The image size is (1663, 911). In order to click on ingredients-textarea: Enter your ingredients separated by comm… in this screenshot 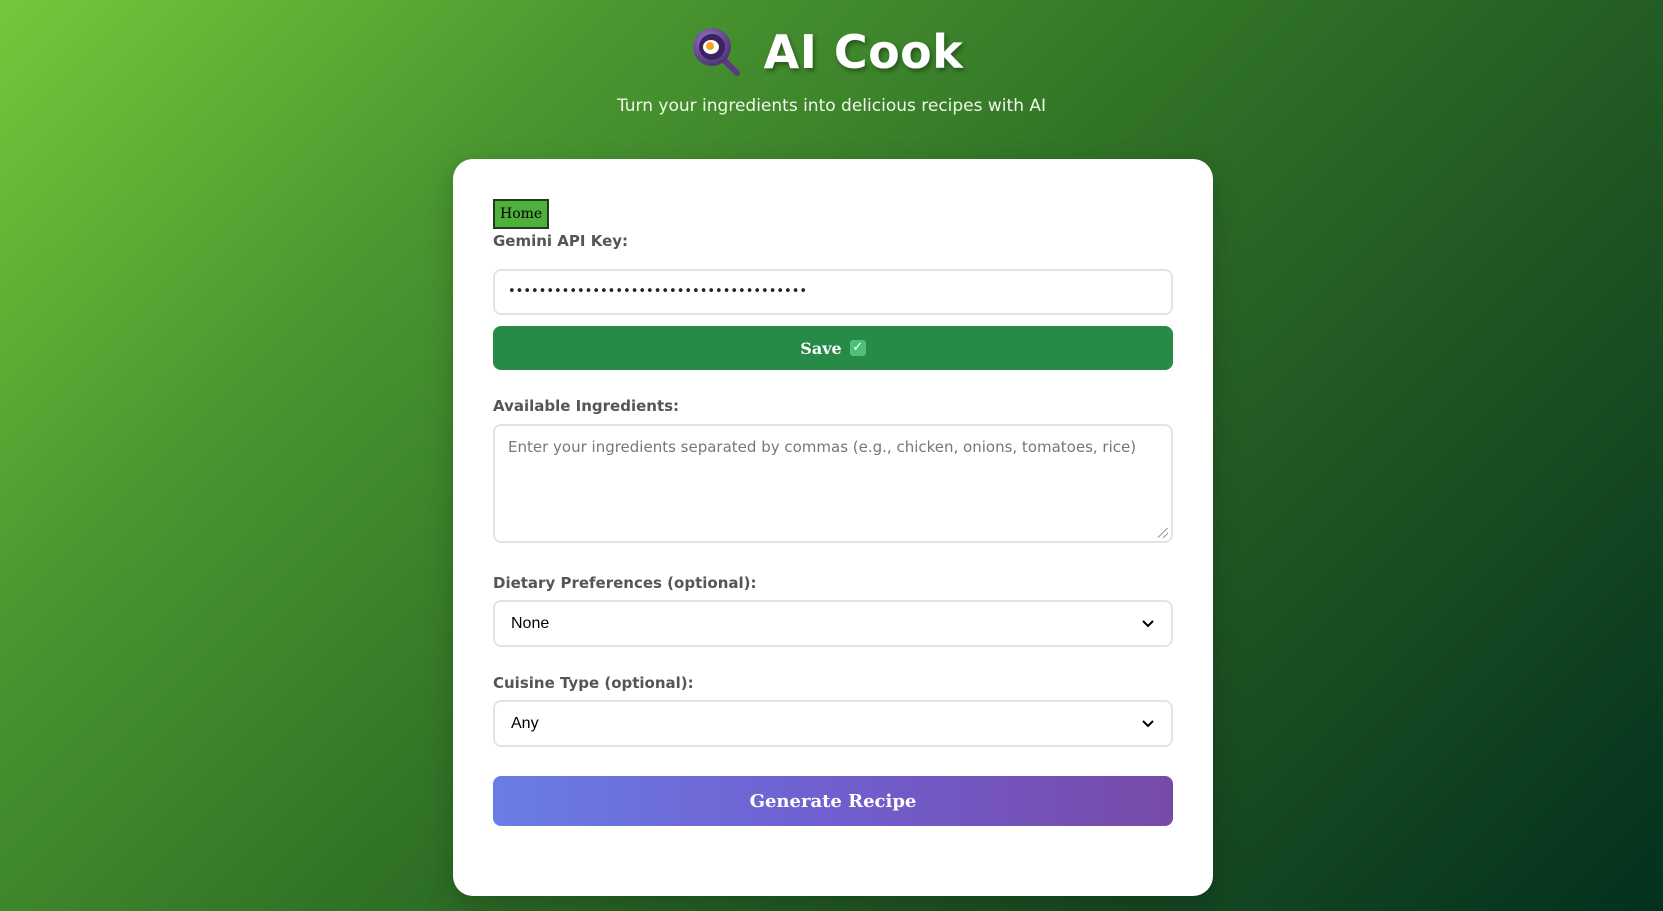, I will do `click(833, 483)`.